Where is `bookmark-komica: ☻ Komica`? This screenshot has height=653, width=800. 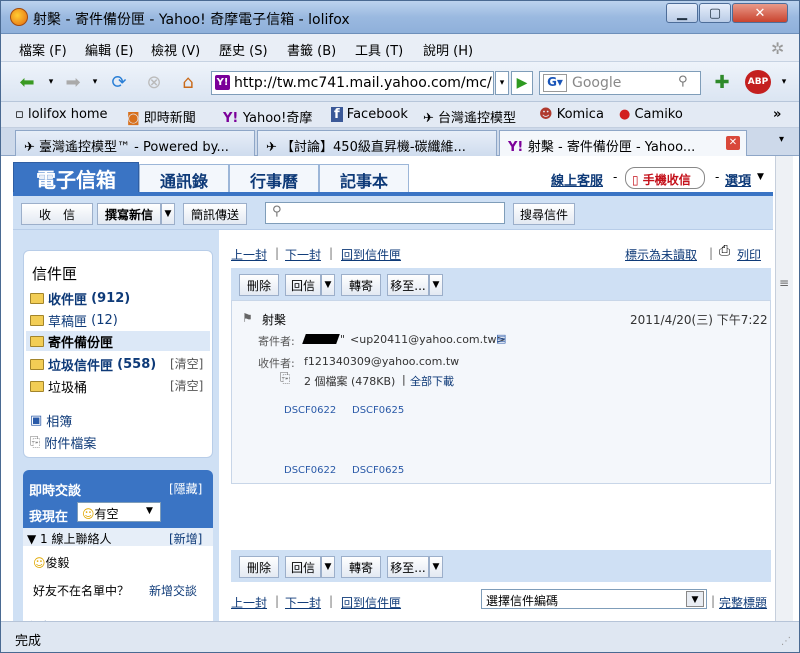
bookmark-komica: ☻ Komica is located at coordinates (571, 114).